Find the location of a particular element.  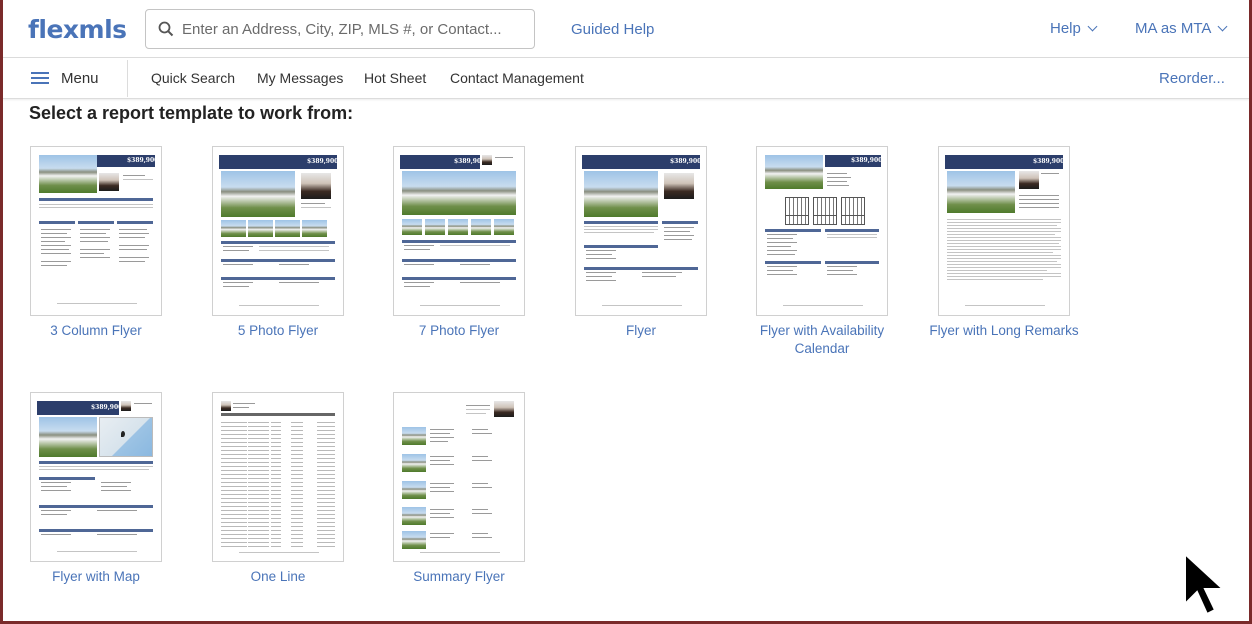

template-label: 3 Column Flyer is located at coordinates (96, 331).